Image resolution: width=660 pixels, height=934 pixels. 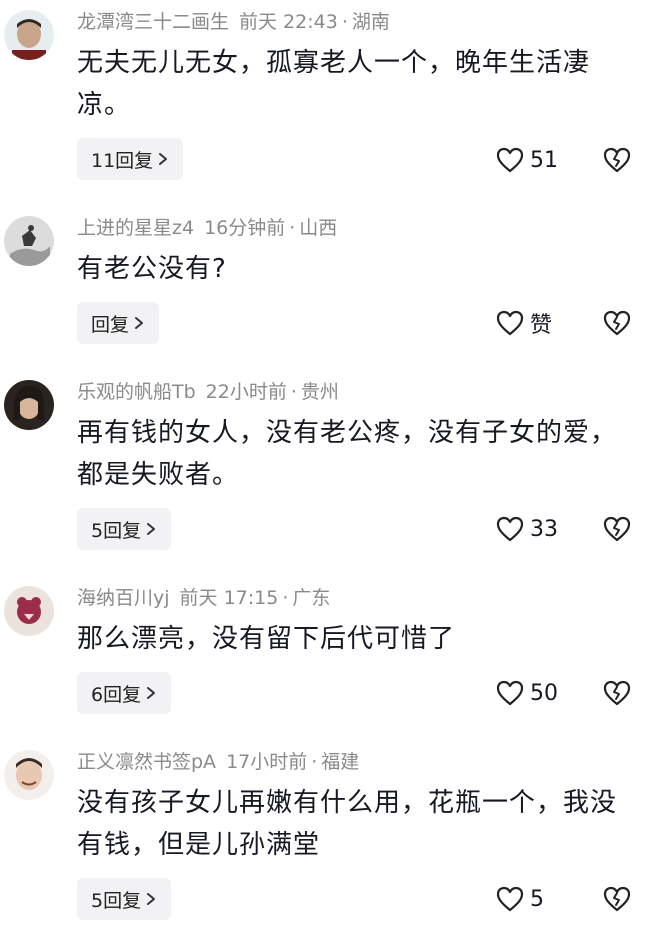 I want to click on like-button: 33, so click(x=527, y=529).